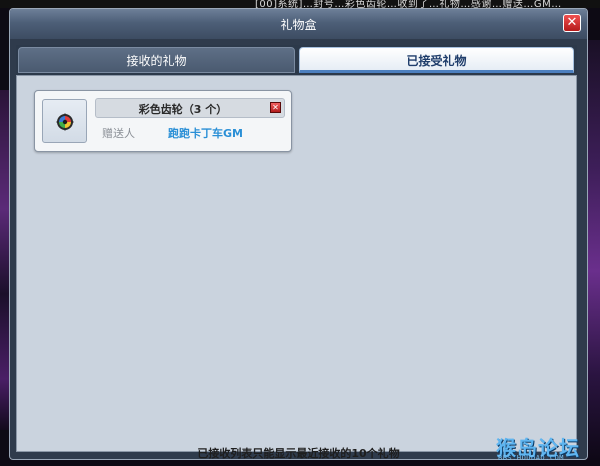 Image resolution: width=600 pixels, height=466 pixels. What do you see at coordinates (436, 60) in the screenshot?
I see `tab-accepted-gifts: 已接受礼物` at bounding box center [436, 60].